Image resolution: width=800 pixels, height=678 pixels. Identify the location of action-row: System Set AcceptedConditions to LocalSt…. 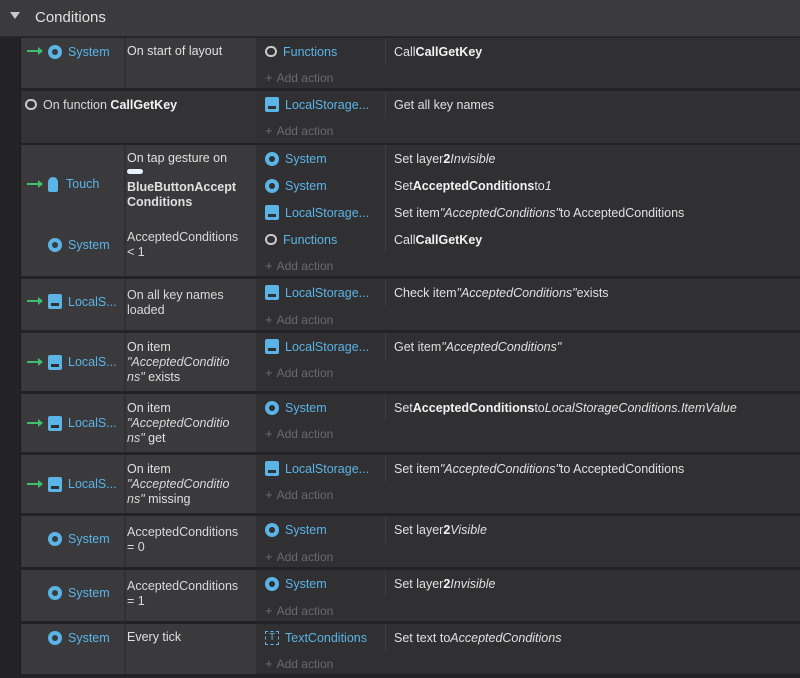
(529, 407).